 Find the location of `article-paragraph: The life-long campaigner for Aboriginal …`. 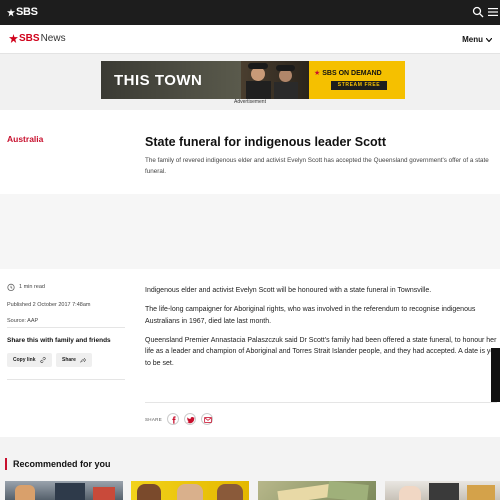

article-paragraph: The life-long campaigner for Aboriginal … is located at coordinates (310, 315).